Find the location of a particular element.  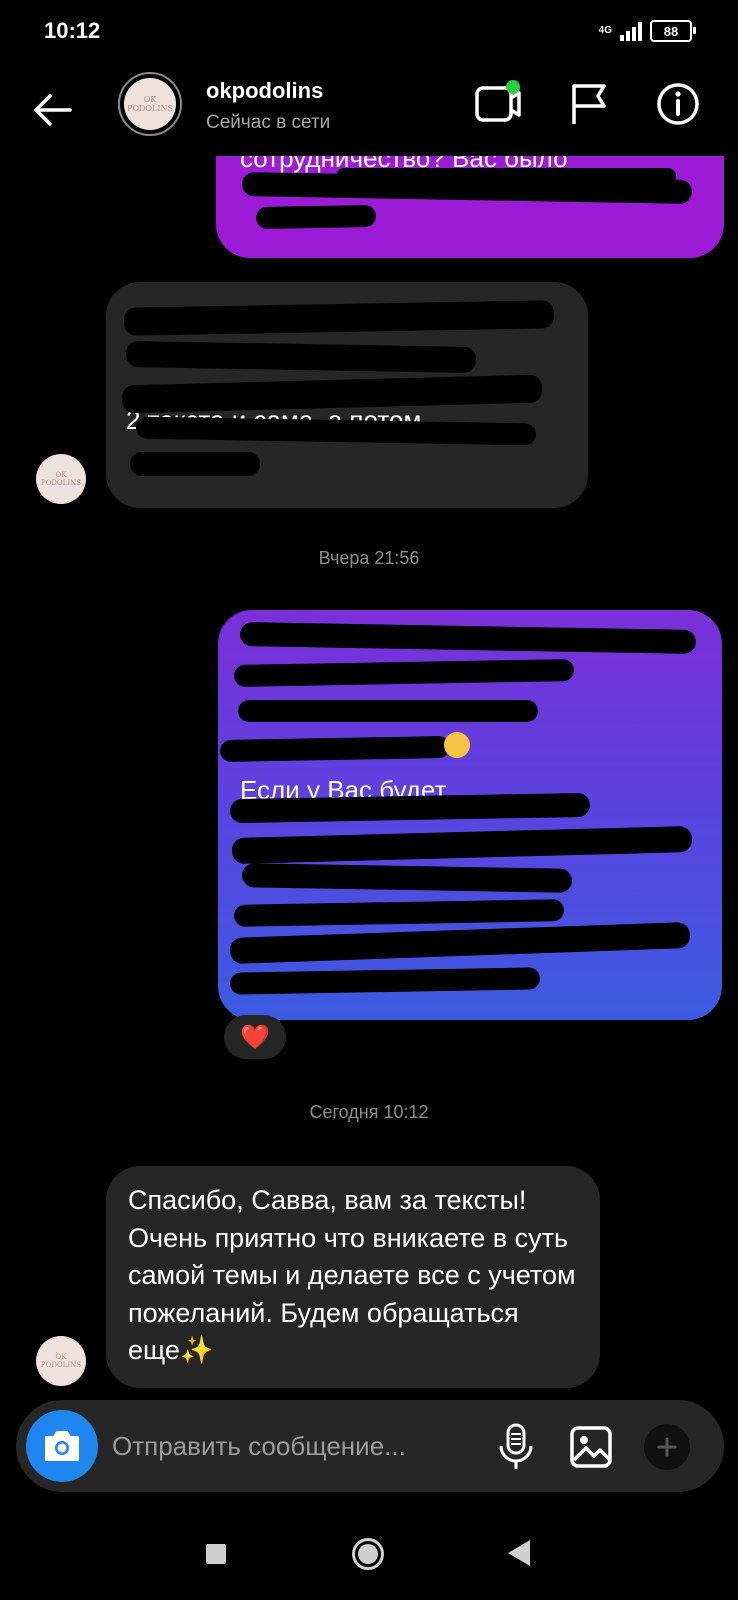

battery-icon: 88 is located at coordinates (673, 31).